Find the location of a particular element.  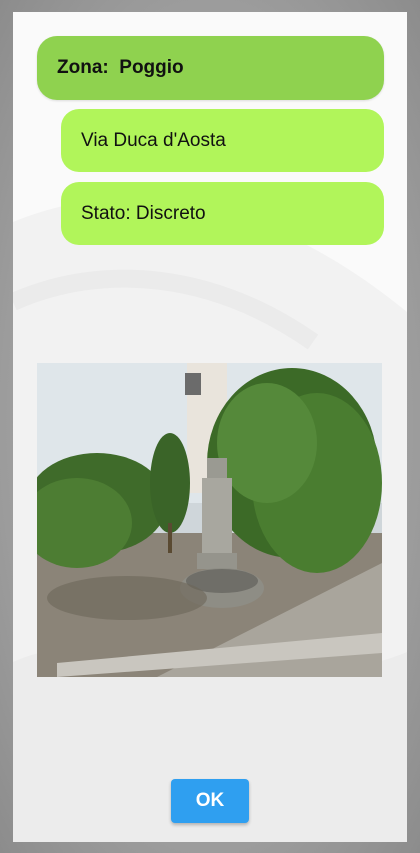

ok-button: OK is located at coordinates (210, 801).